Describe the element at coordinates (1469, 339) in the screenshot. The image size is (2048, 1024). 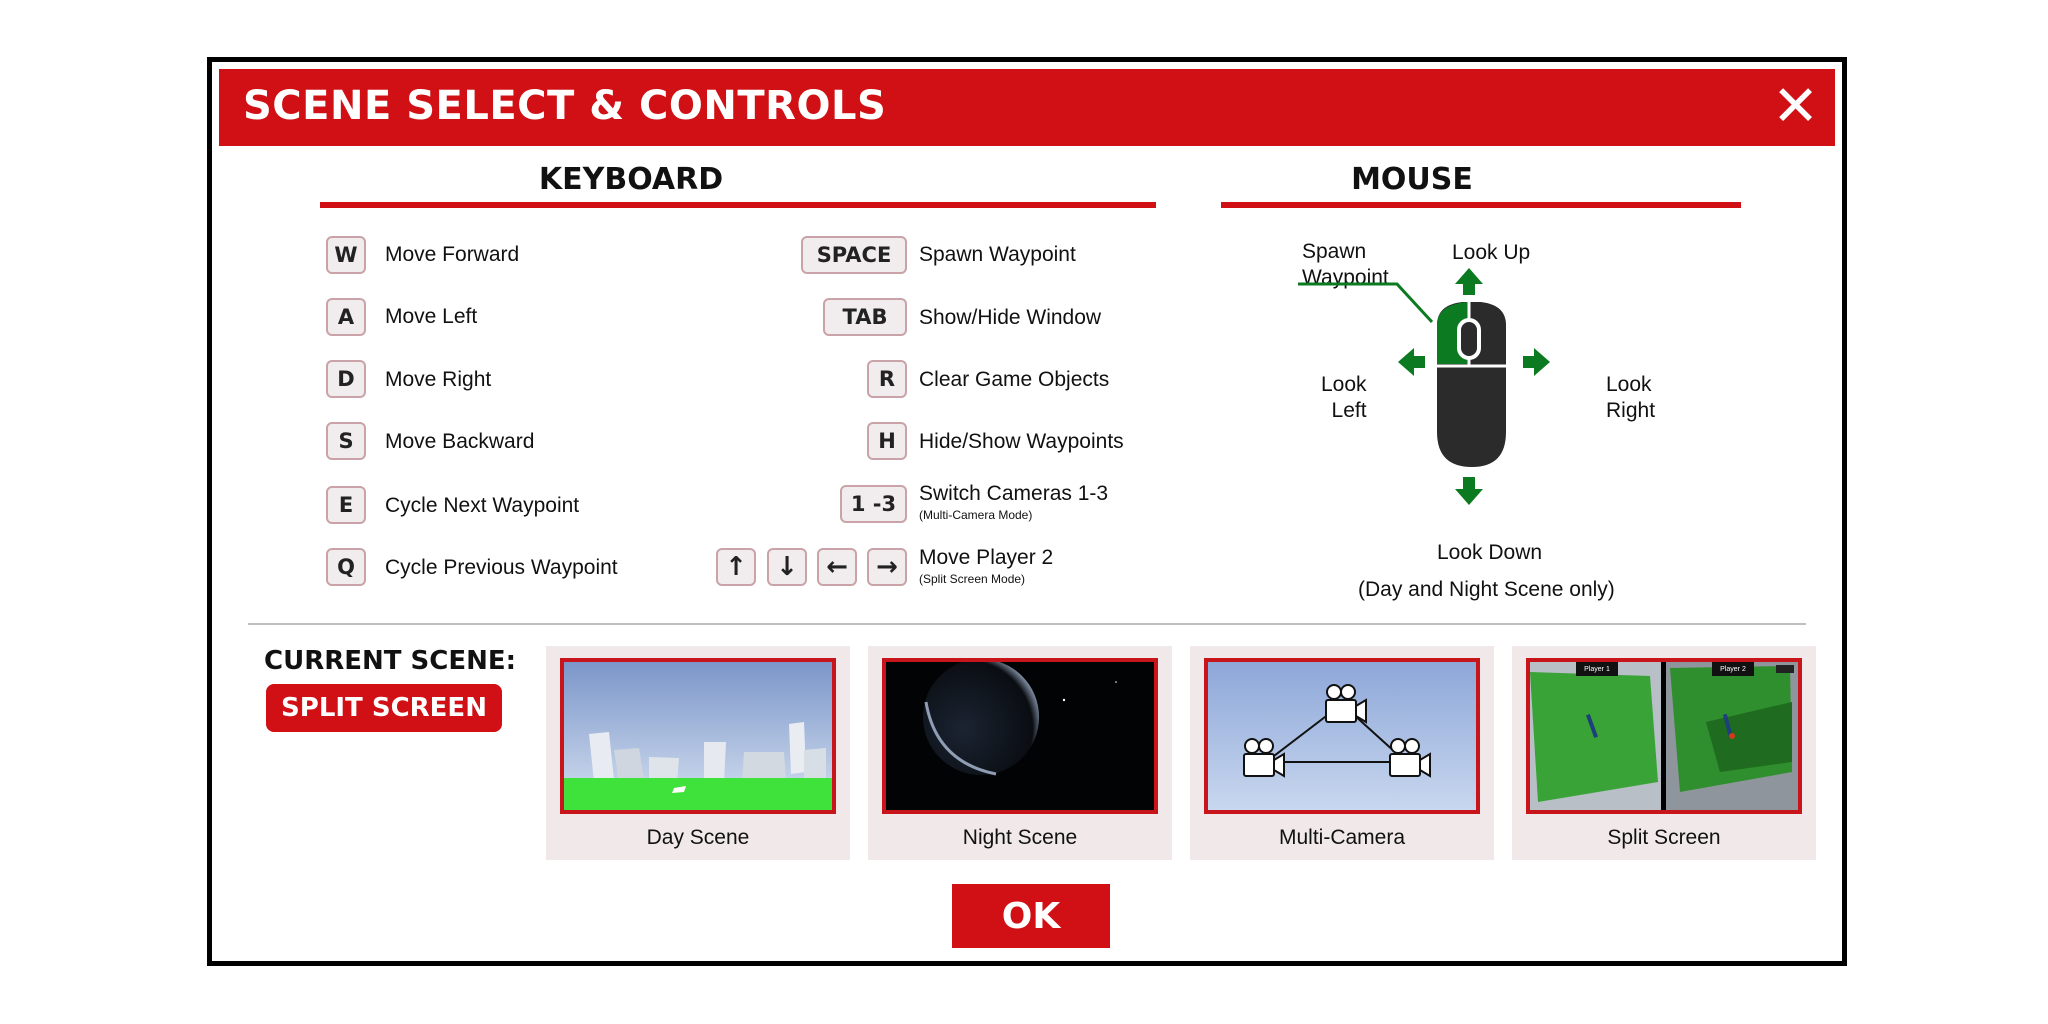
I see `scroll-wheel-icon` at that location.